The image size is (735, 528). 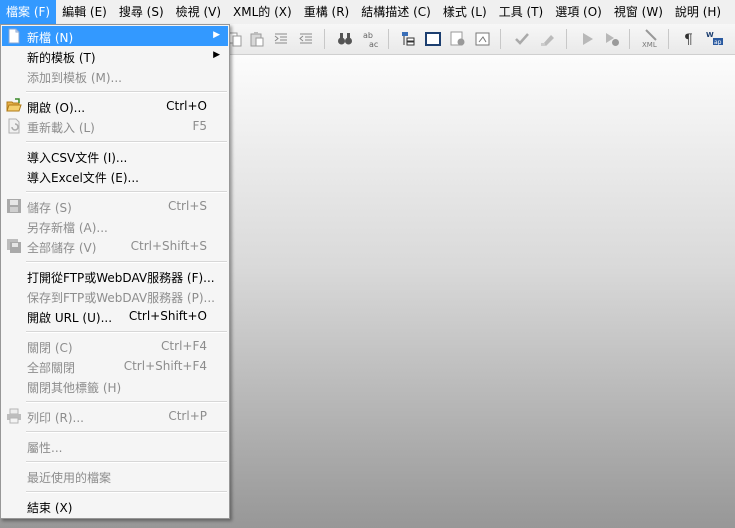 I want to click on new-file-icon, so click(x=14, y=36).